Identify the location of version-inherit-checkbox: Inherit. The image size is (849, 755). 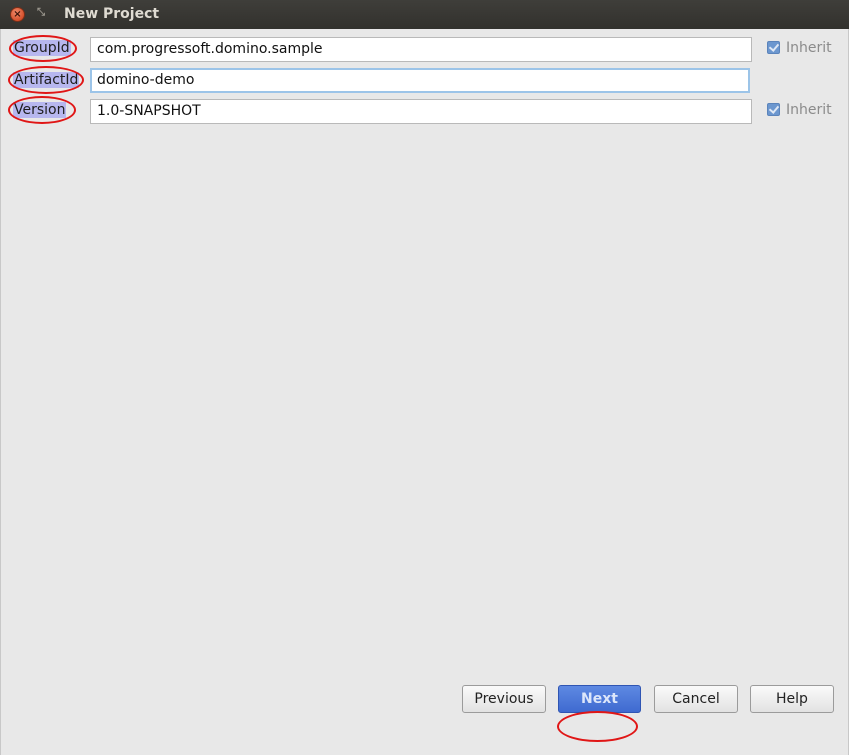
(799, 110).